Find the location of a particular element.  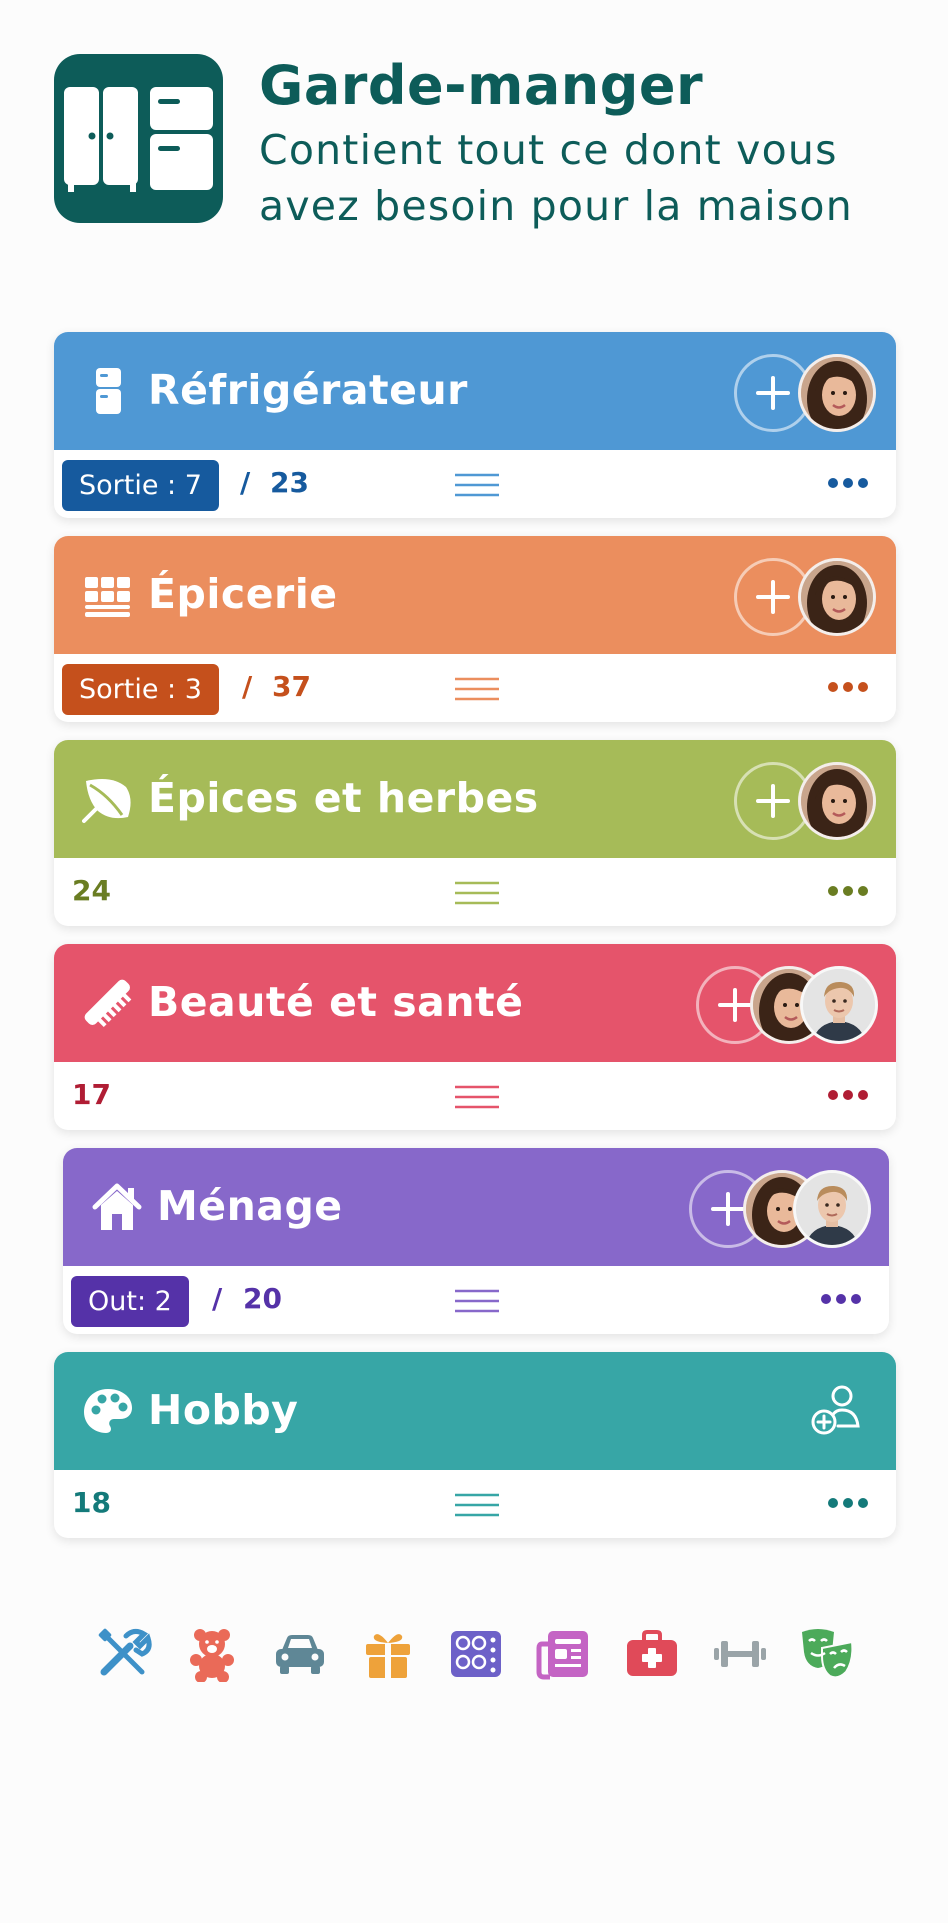

theater-masks-icon is located at coordinates (828, 1654).